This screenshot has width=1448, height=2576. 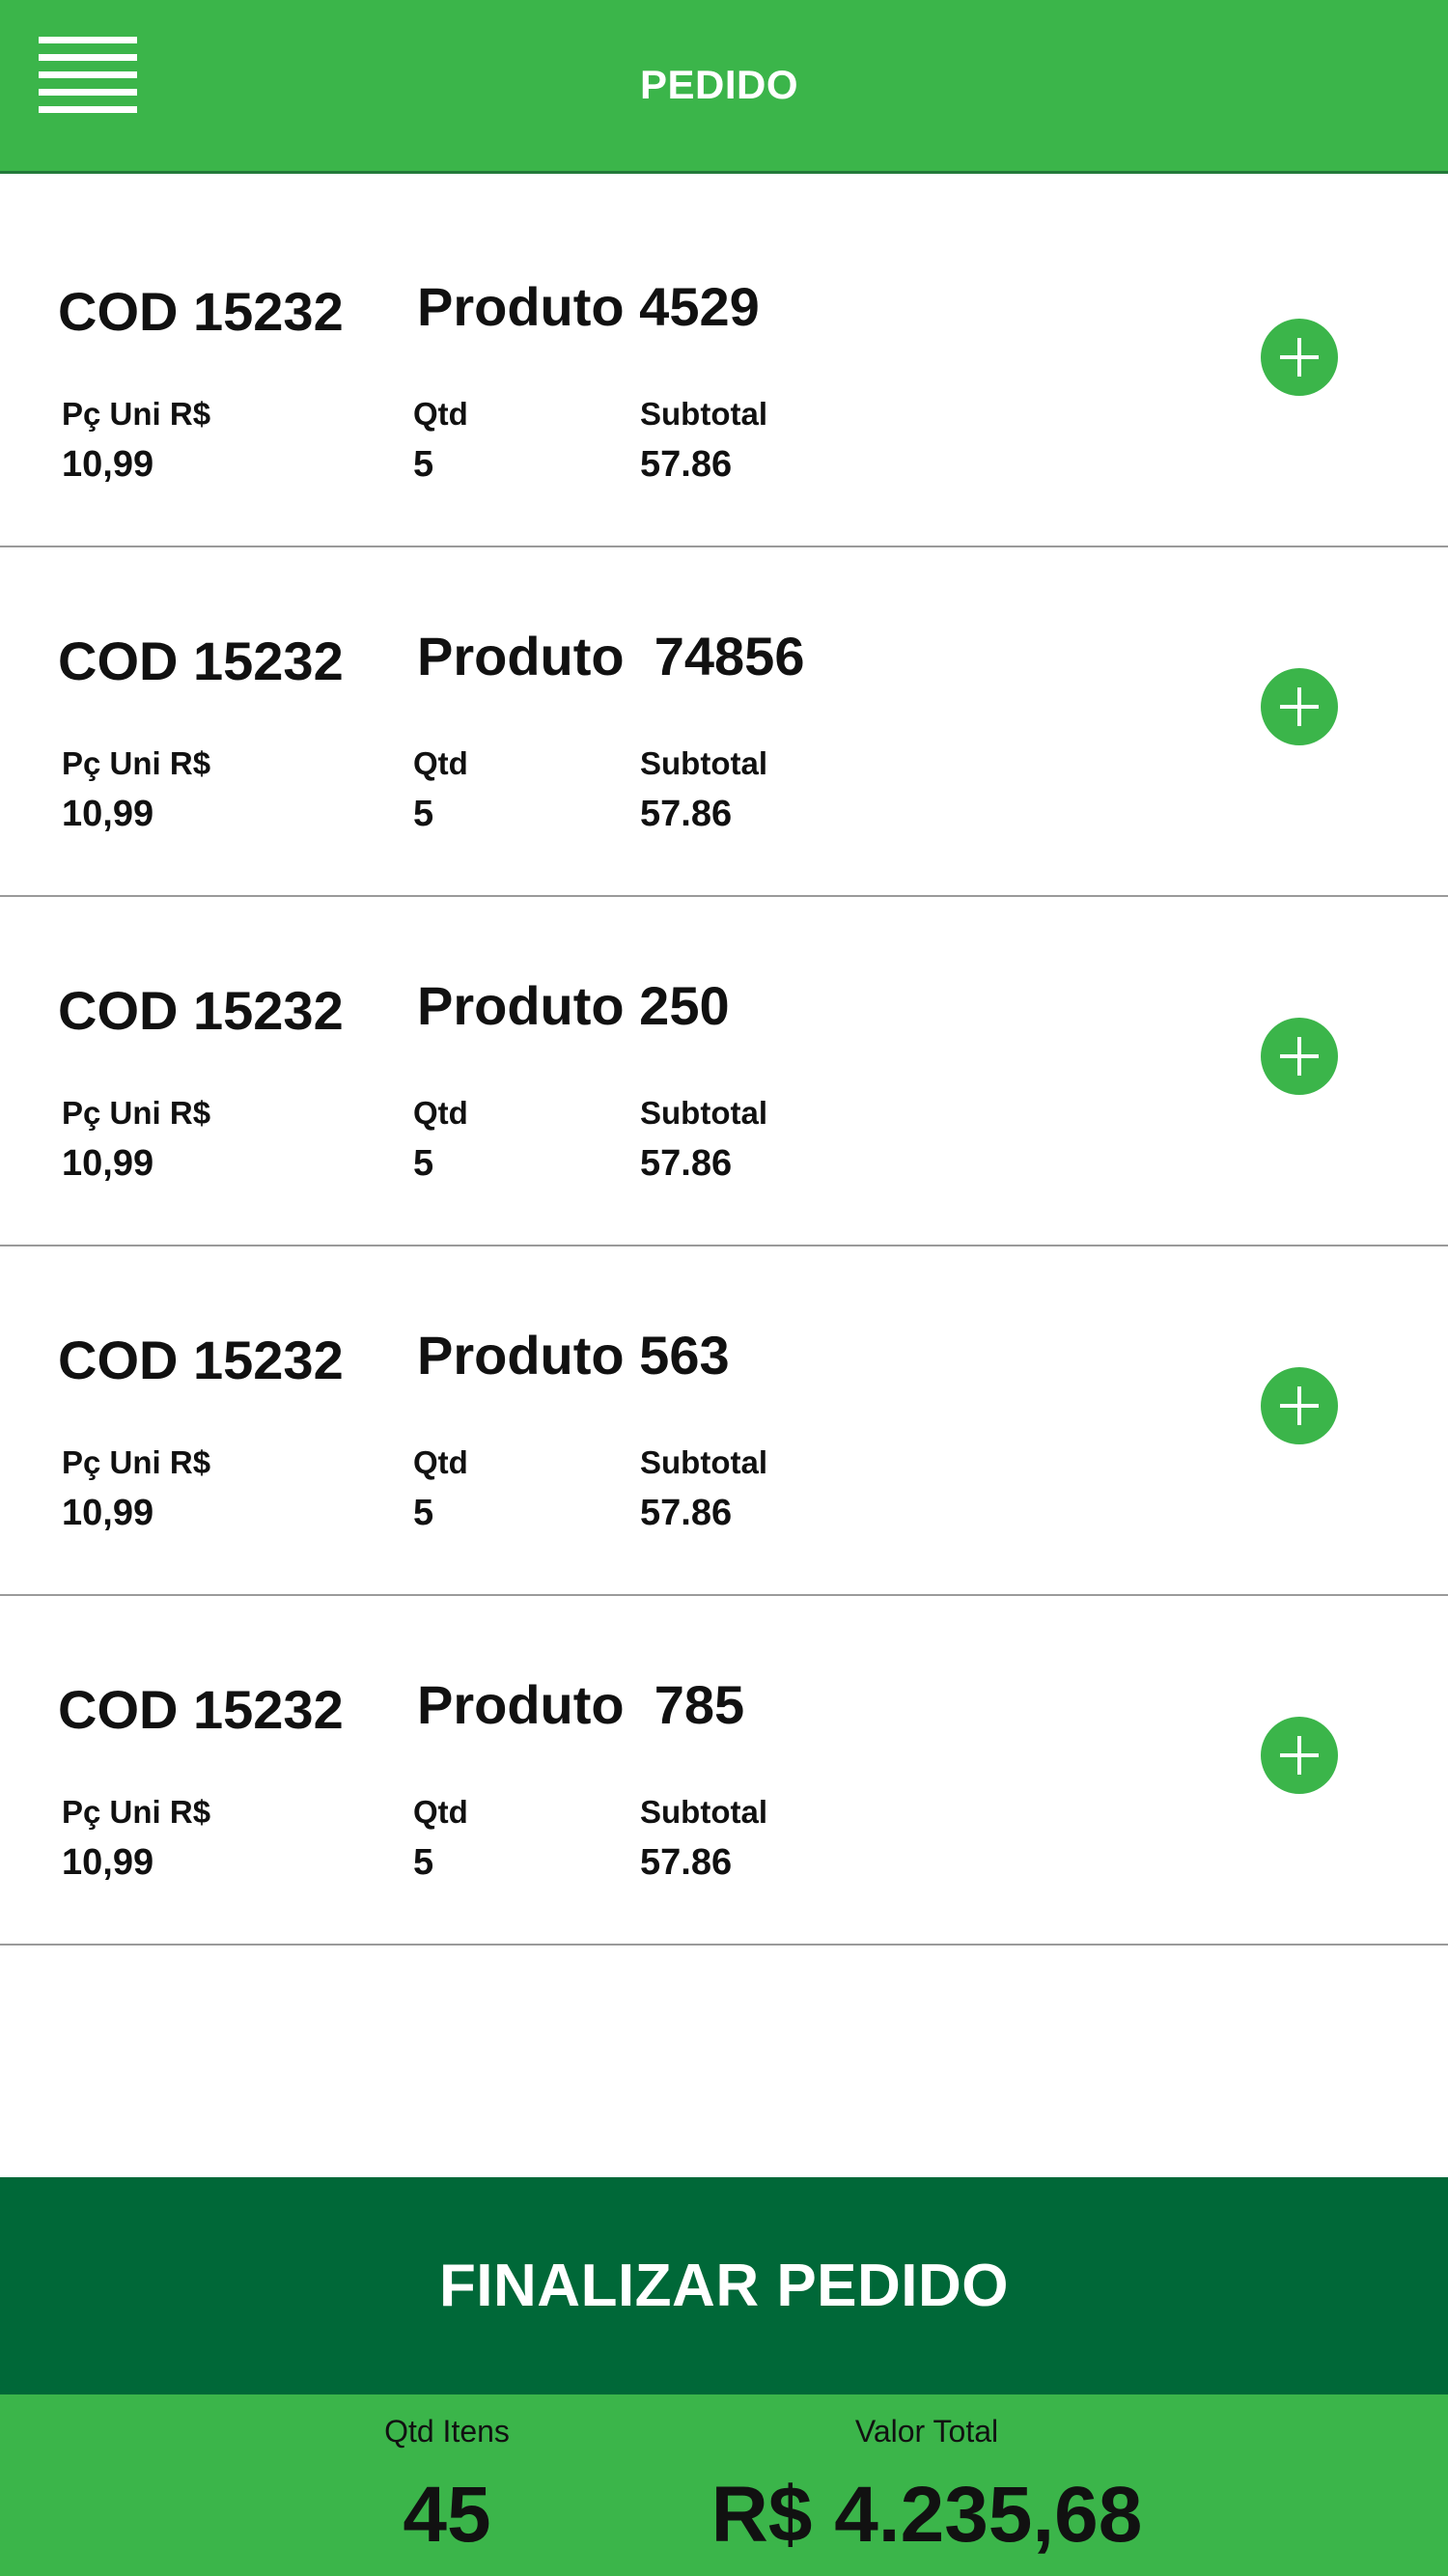 What do you see at coordinates (927, 2515) in the screenshot?
I see `total-value-amount: R$ 4.235,68` at bounding box center [927, 2515].